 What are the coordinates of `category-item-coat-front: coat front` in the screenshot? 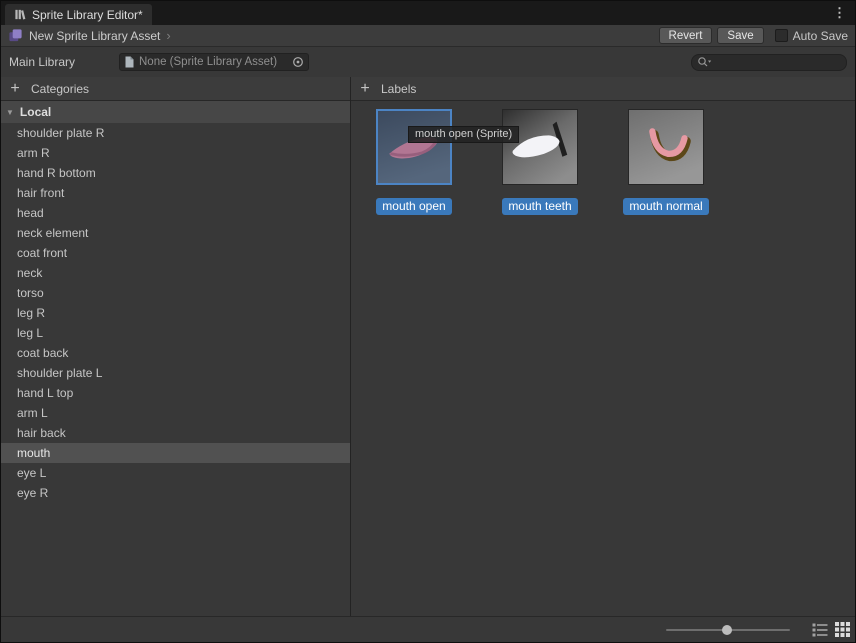 It's located at (175, 253).